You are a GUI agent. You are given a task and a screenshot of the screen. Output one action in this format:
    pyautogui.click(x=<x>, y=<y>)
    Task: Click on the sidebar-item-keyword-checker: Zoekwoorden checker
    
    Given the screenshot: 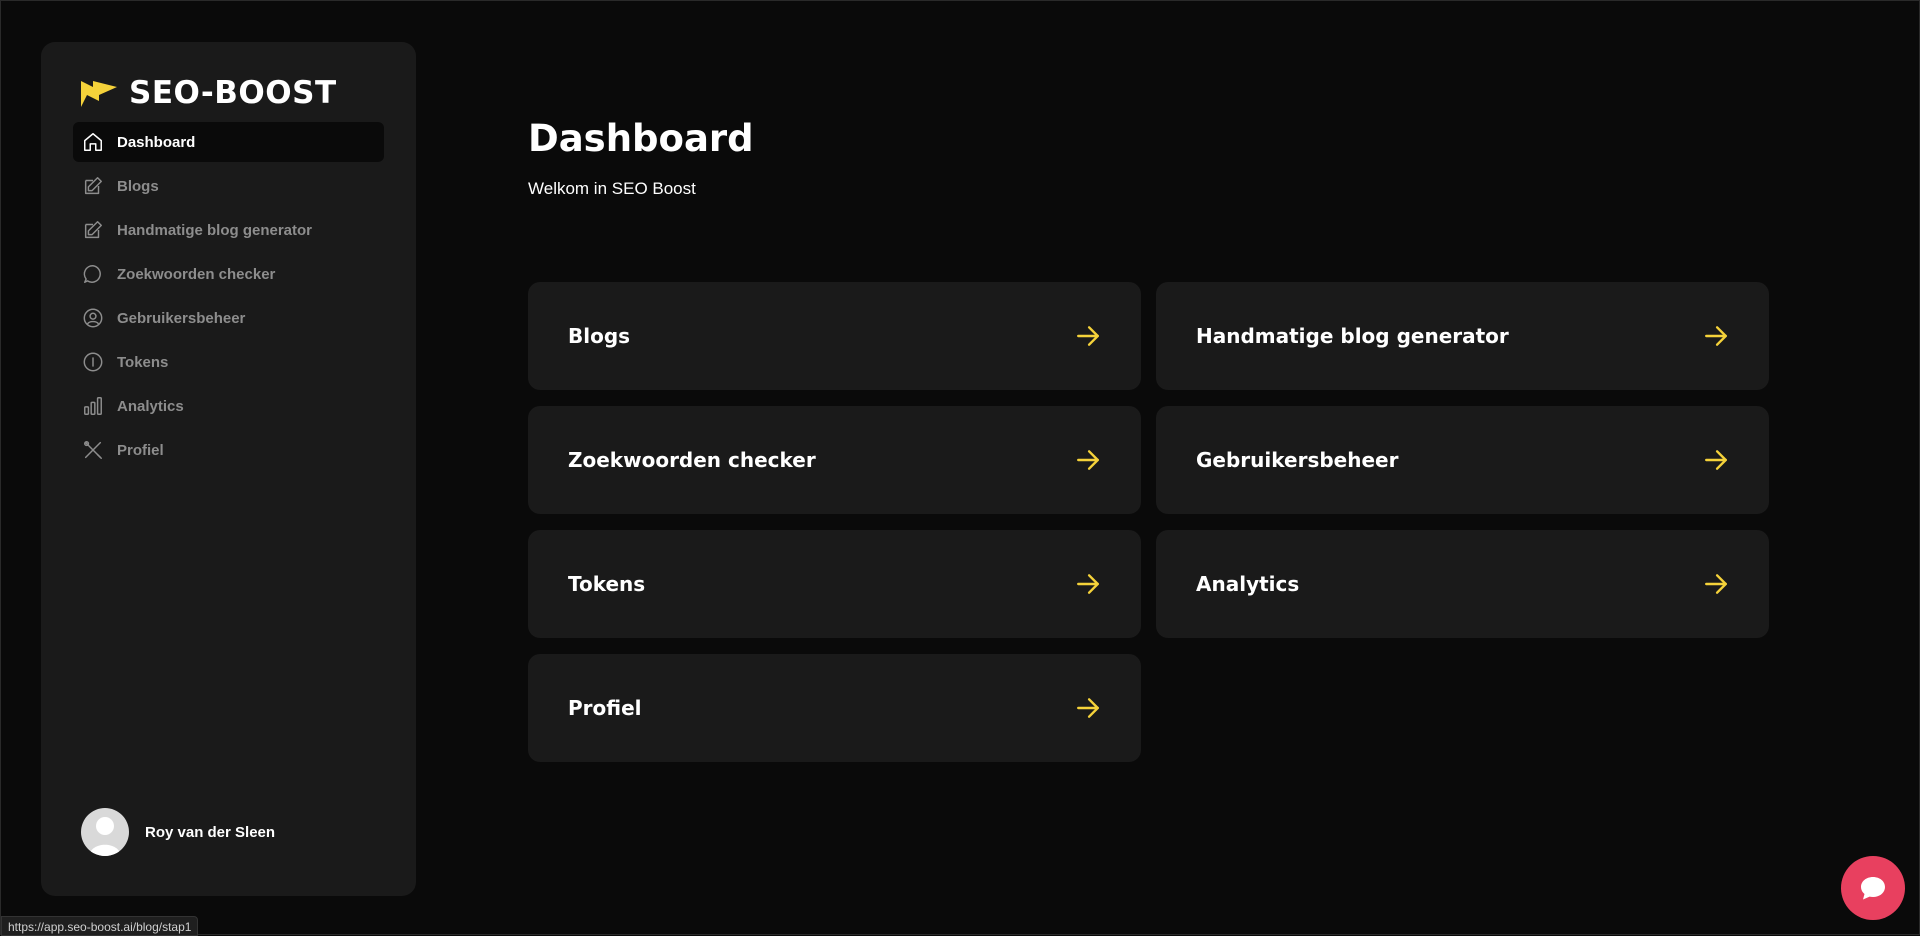 What is the action you would take?
    pyautogui.click(x=228, y=274)
    